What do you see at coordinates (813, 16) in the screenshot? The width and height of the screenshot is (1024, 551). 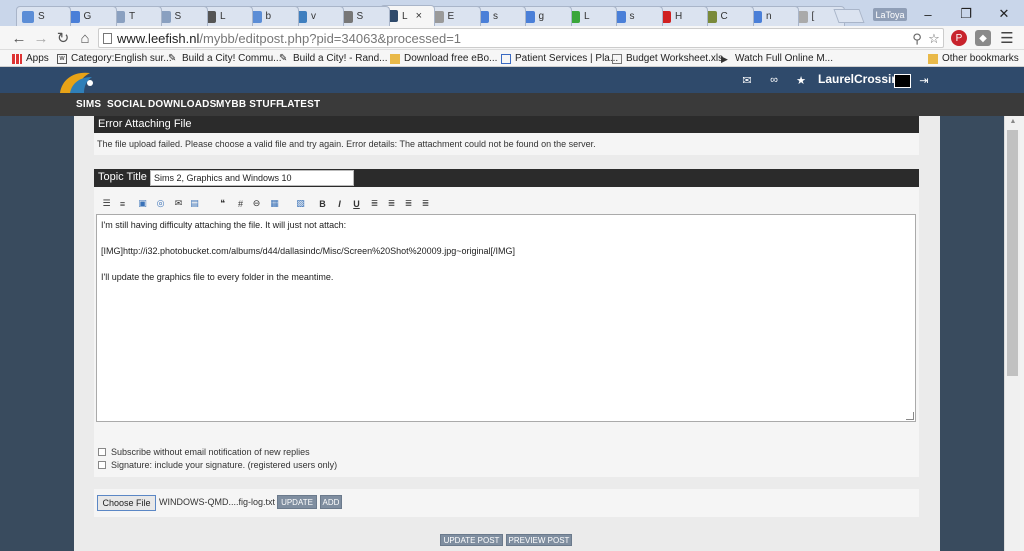 I see `tab-title: [` at bounding box center [813, 16].